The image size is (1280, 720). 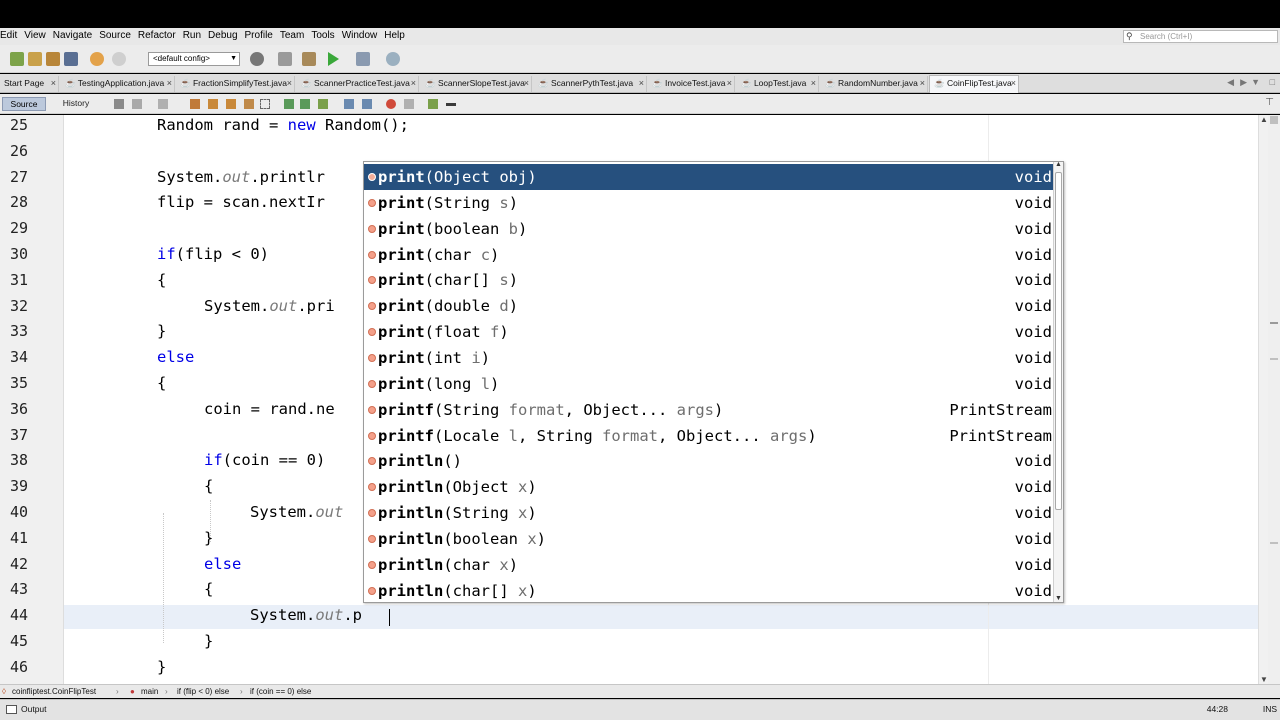 I want to click on shift-right-icon, so click(x=367, y=104).